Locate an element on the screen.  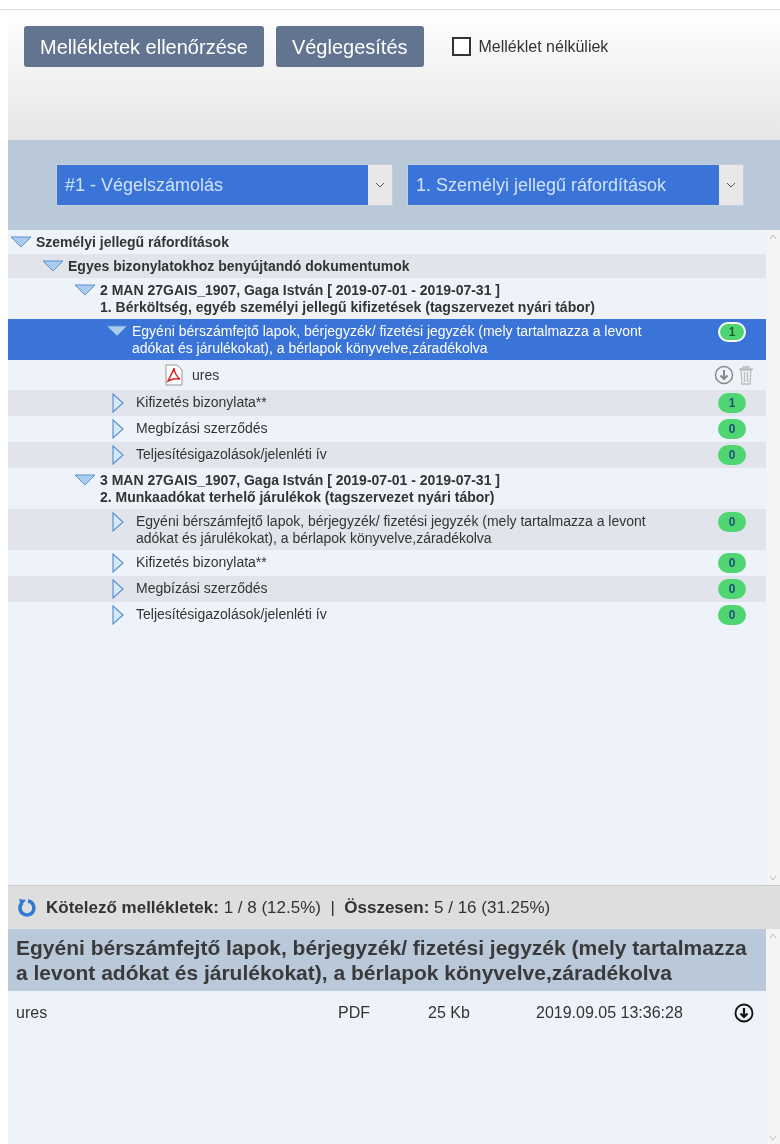
tree-node-label: 3 MAN 27GAIS_1907, Gaga István [ 2019-07-01 - 2019-07-31 ] is located at coordinates (423, 480).